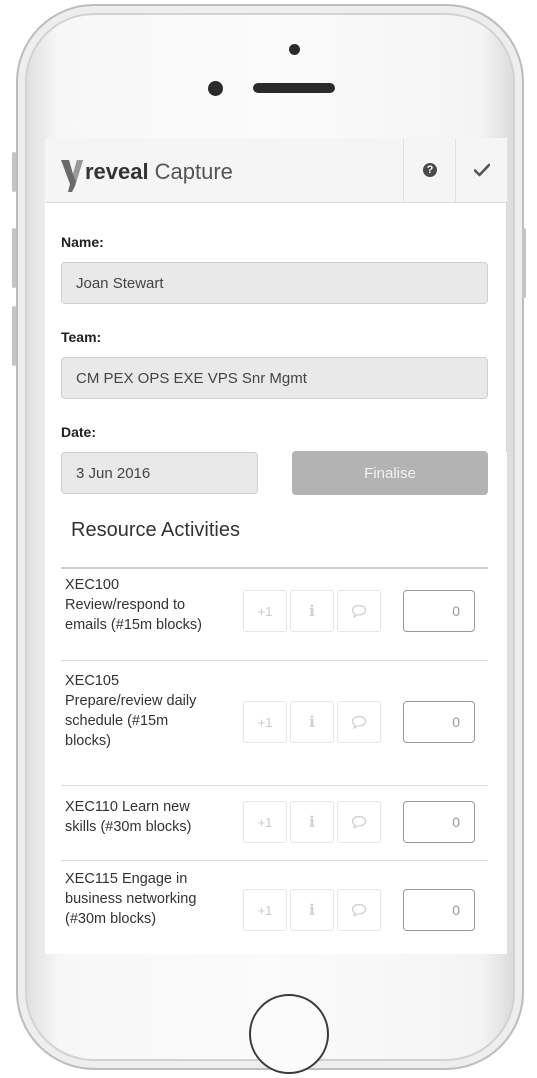 This screenshot has height=1078, width=537. What do you see at coordinates (14, 172) in the screenshot?
I see `silent-switch` at bounding box center [14, 172].